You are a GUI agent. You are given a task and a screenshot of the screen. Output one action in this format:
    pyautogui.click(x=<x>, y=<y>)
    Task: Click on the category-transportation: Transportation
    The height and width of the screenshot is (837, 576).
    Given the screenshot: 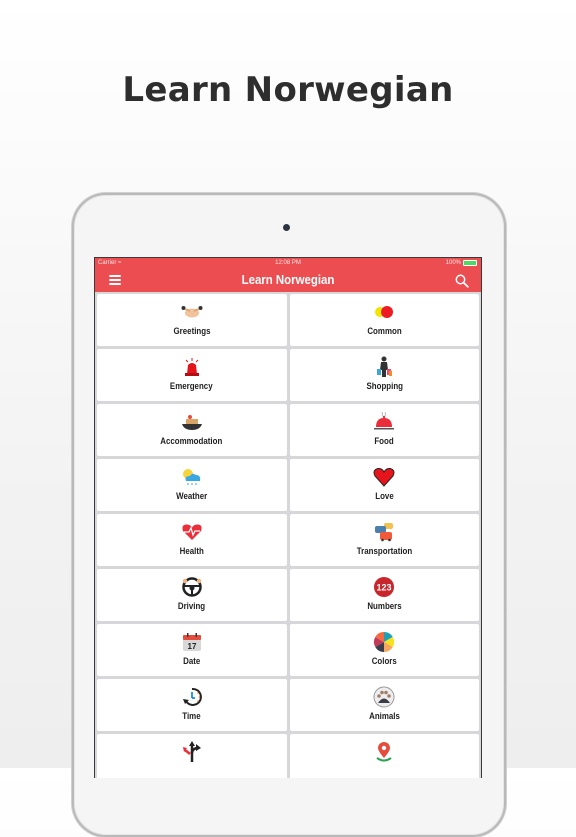 What is the action you would take?
    pyautogui.click(x=384, y=540)
    